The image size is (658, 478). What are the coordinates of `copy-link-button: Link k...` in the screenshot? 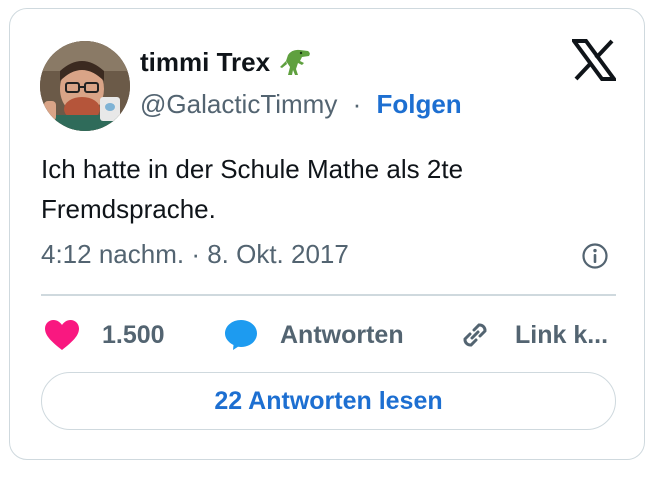 It's located at (532, 335).